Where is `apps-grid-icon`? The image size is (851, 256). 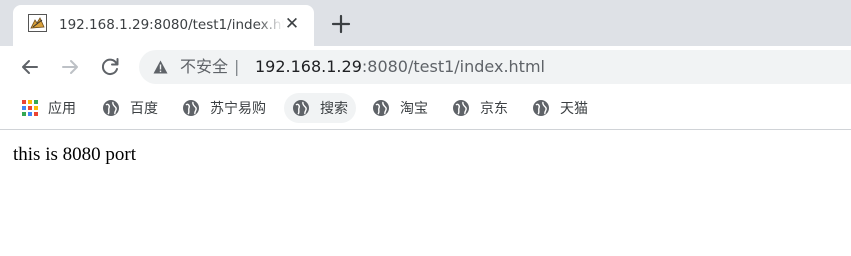
apps-grid-icon is located at coordinates (30, 108).